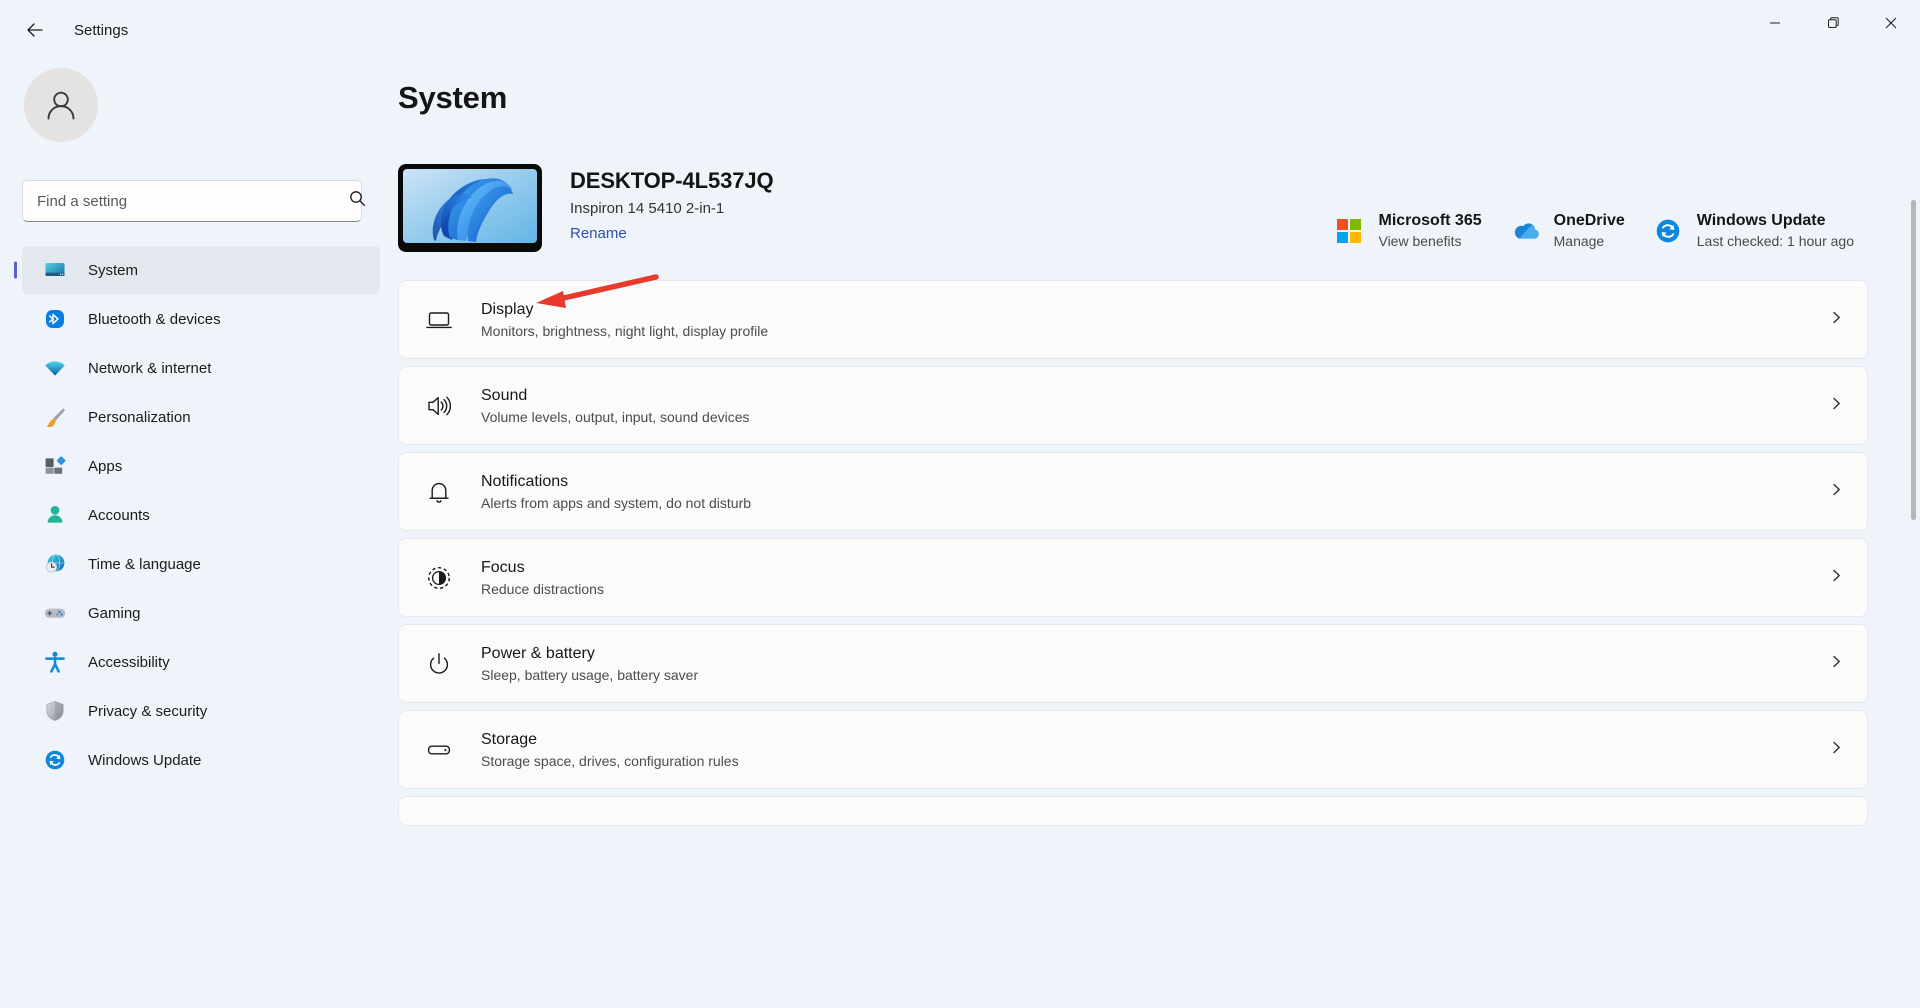 Image resolution: width=1920 pixels, height=1008 pixels. I want to click on sidebar-item-label: Bluetooth & devices, so click(154, 319).